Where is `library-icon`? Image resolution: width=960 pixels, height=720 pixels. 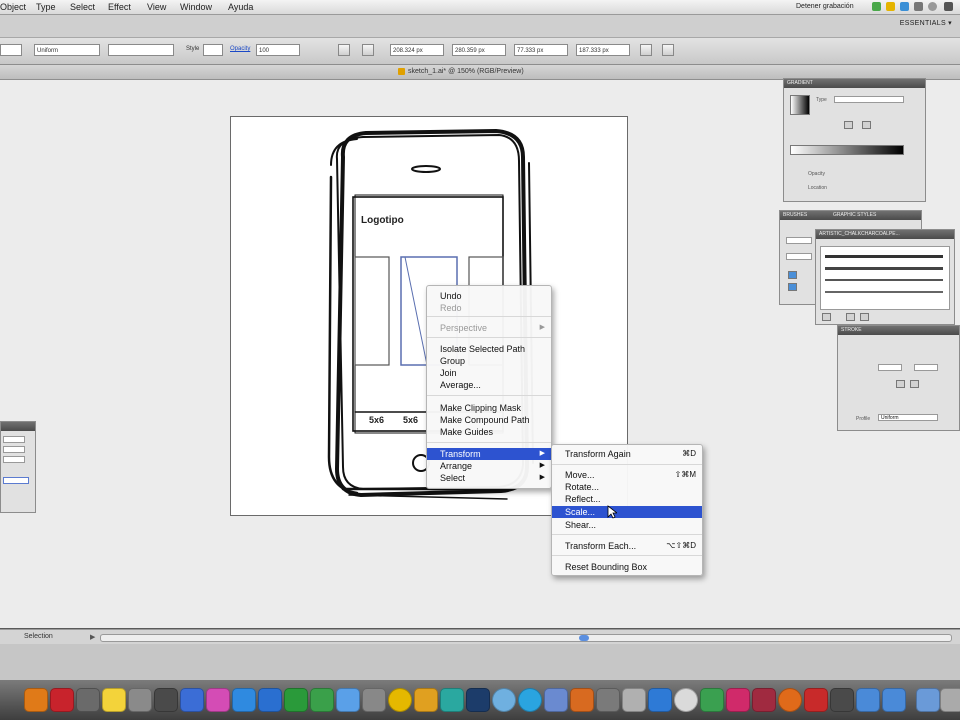 library-icon is located at coordinates (826, 317).